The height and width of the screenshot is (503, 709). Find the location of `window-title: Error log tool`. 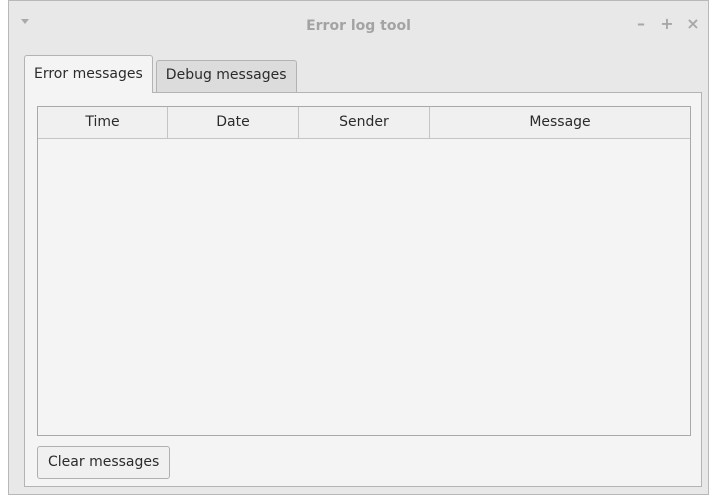

window-title: Error log tool is located at coordinates (358, 26).